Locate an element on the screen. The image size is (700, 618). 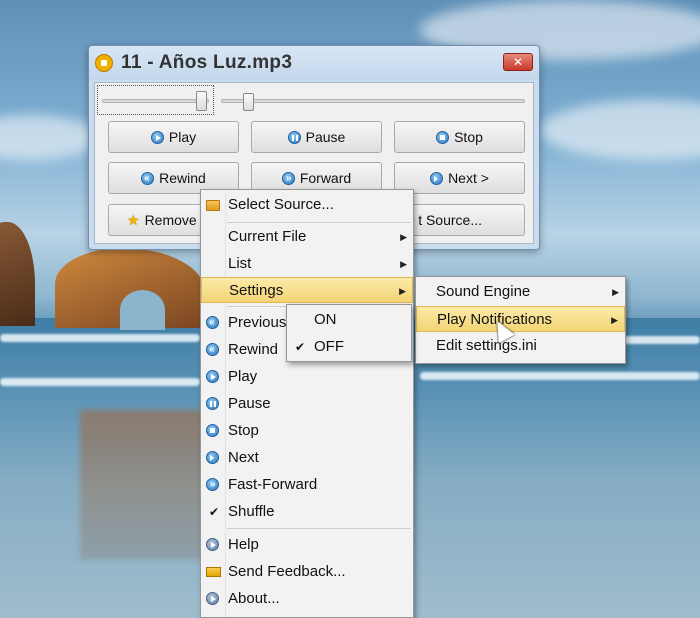
volume-slider is located at coordinates (155, 101).